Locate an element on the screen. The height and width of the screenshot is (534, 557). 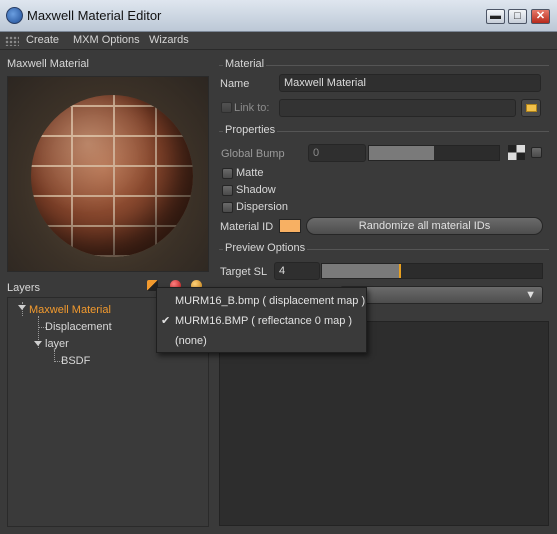
tree-item-bsdf: BSDF is located at coordinates (75, 361).